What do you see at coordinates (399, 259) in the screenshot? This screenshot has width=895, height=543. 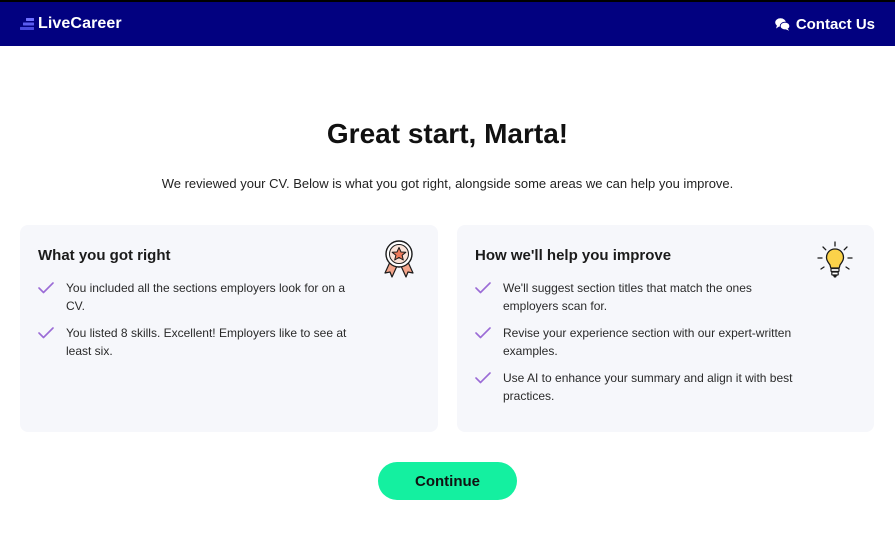 I see `award-ribbon-icon` at bounding box center [399, 259].